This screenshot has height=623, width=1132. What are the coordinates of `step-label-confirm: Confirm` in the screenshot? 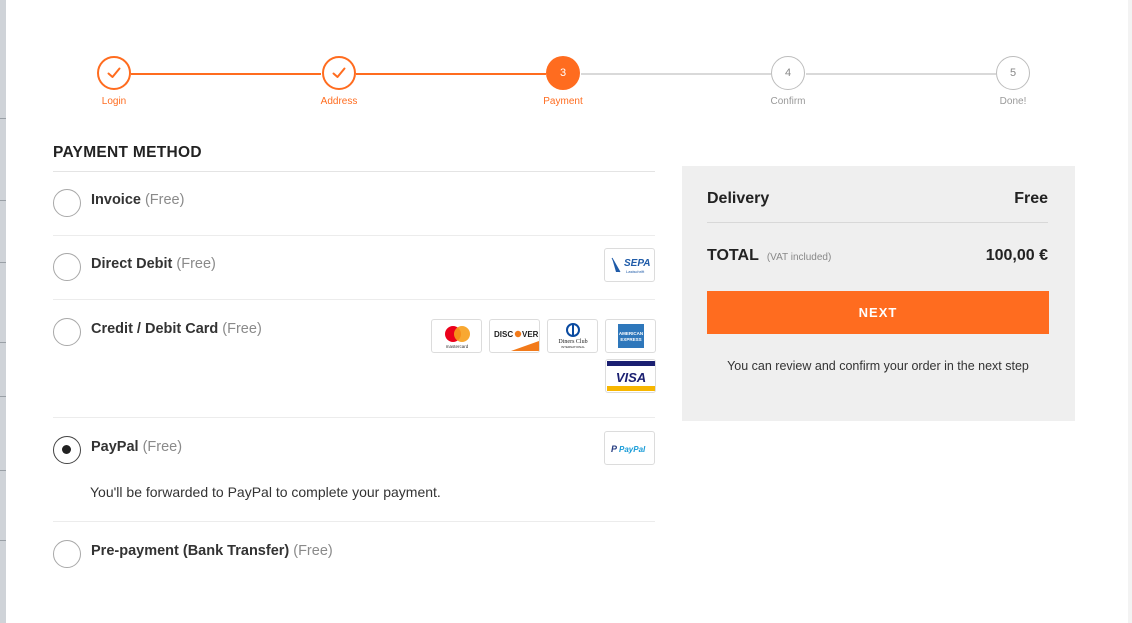 It's located at (788, 101).